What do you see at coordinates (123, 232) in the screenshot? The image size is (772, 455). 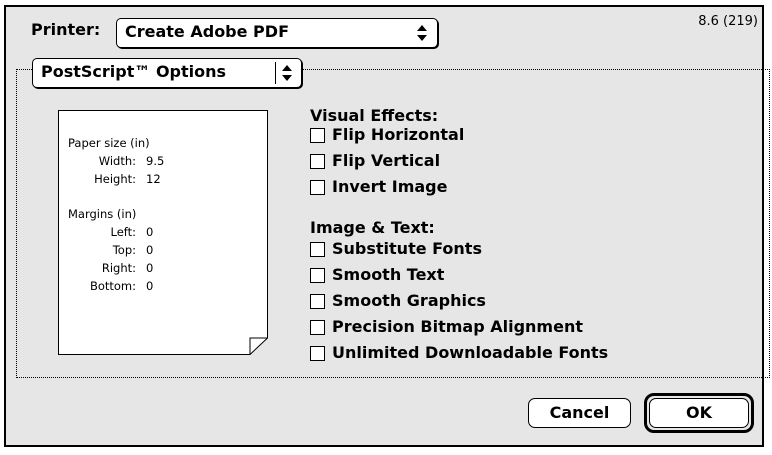 I see `left-margin-label: Left:` at bounding box center [123, 232].